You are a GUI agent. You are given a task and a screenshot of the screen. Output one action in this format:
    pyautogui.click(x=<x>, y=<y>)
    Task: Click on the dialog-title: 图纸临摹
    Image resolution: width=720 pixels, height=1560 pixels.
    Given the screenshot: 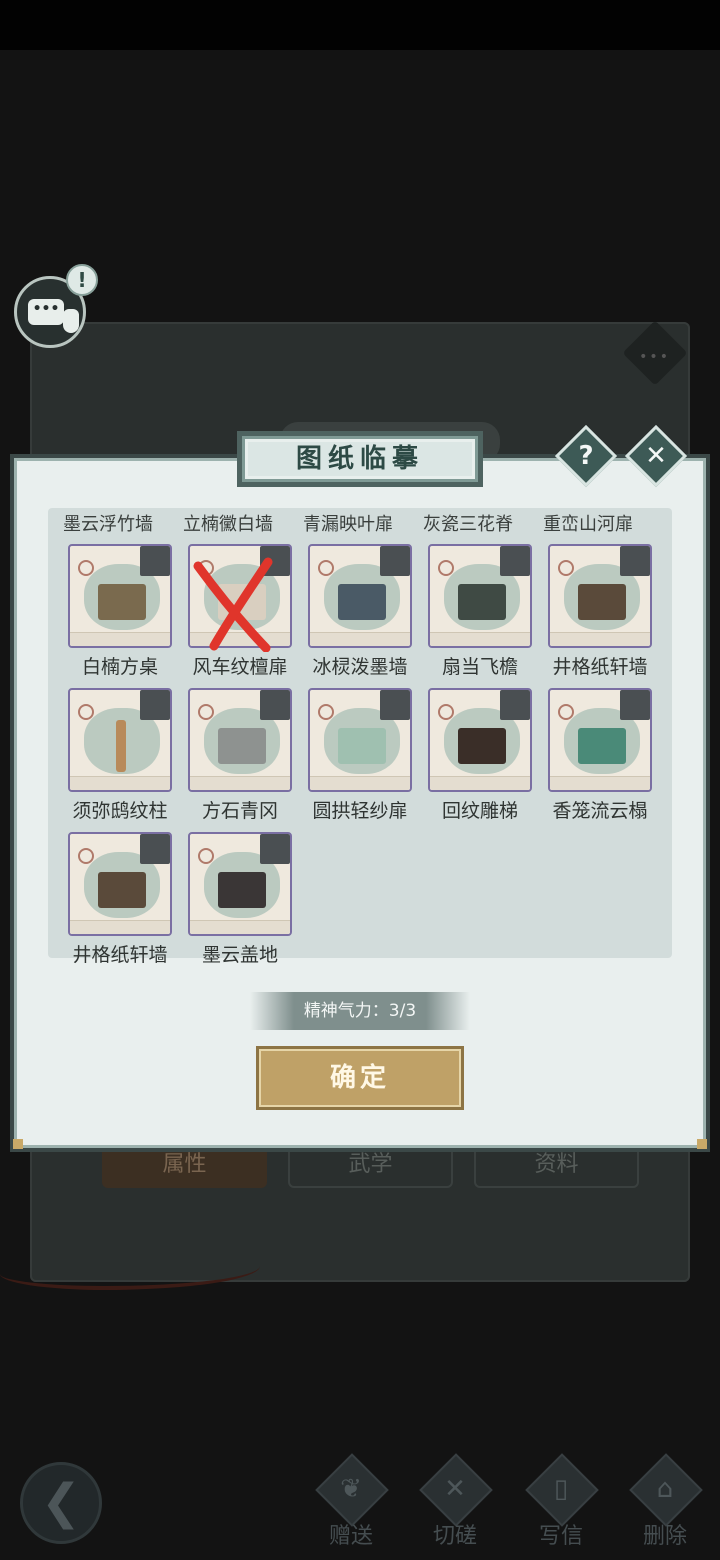 What is the action you would take?
    pyautogui.click(x=359, y=459)
    